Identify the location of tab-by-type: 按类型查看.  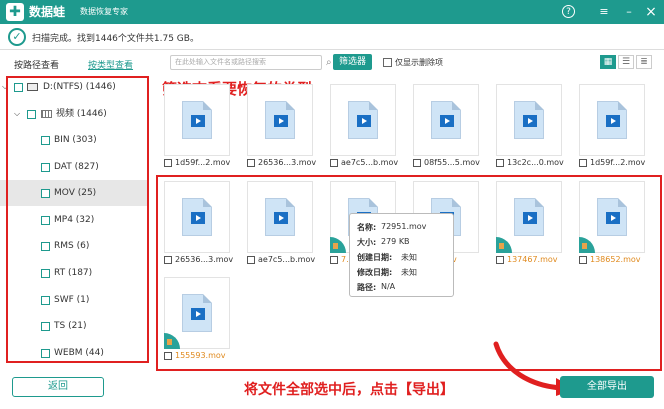
(110, 64).